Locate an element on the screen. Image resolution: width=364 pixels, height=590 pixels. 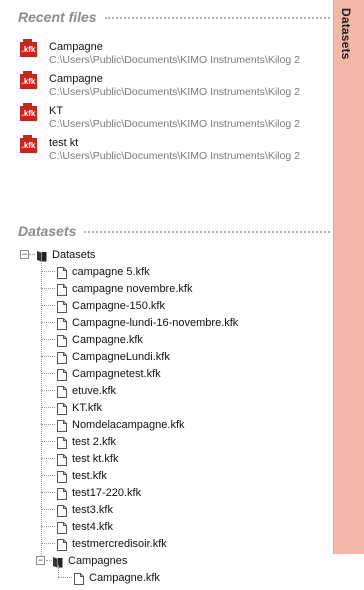
file-label: test4.kfk is located at coordinates (92, 526).